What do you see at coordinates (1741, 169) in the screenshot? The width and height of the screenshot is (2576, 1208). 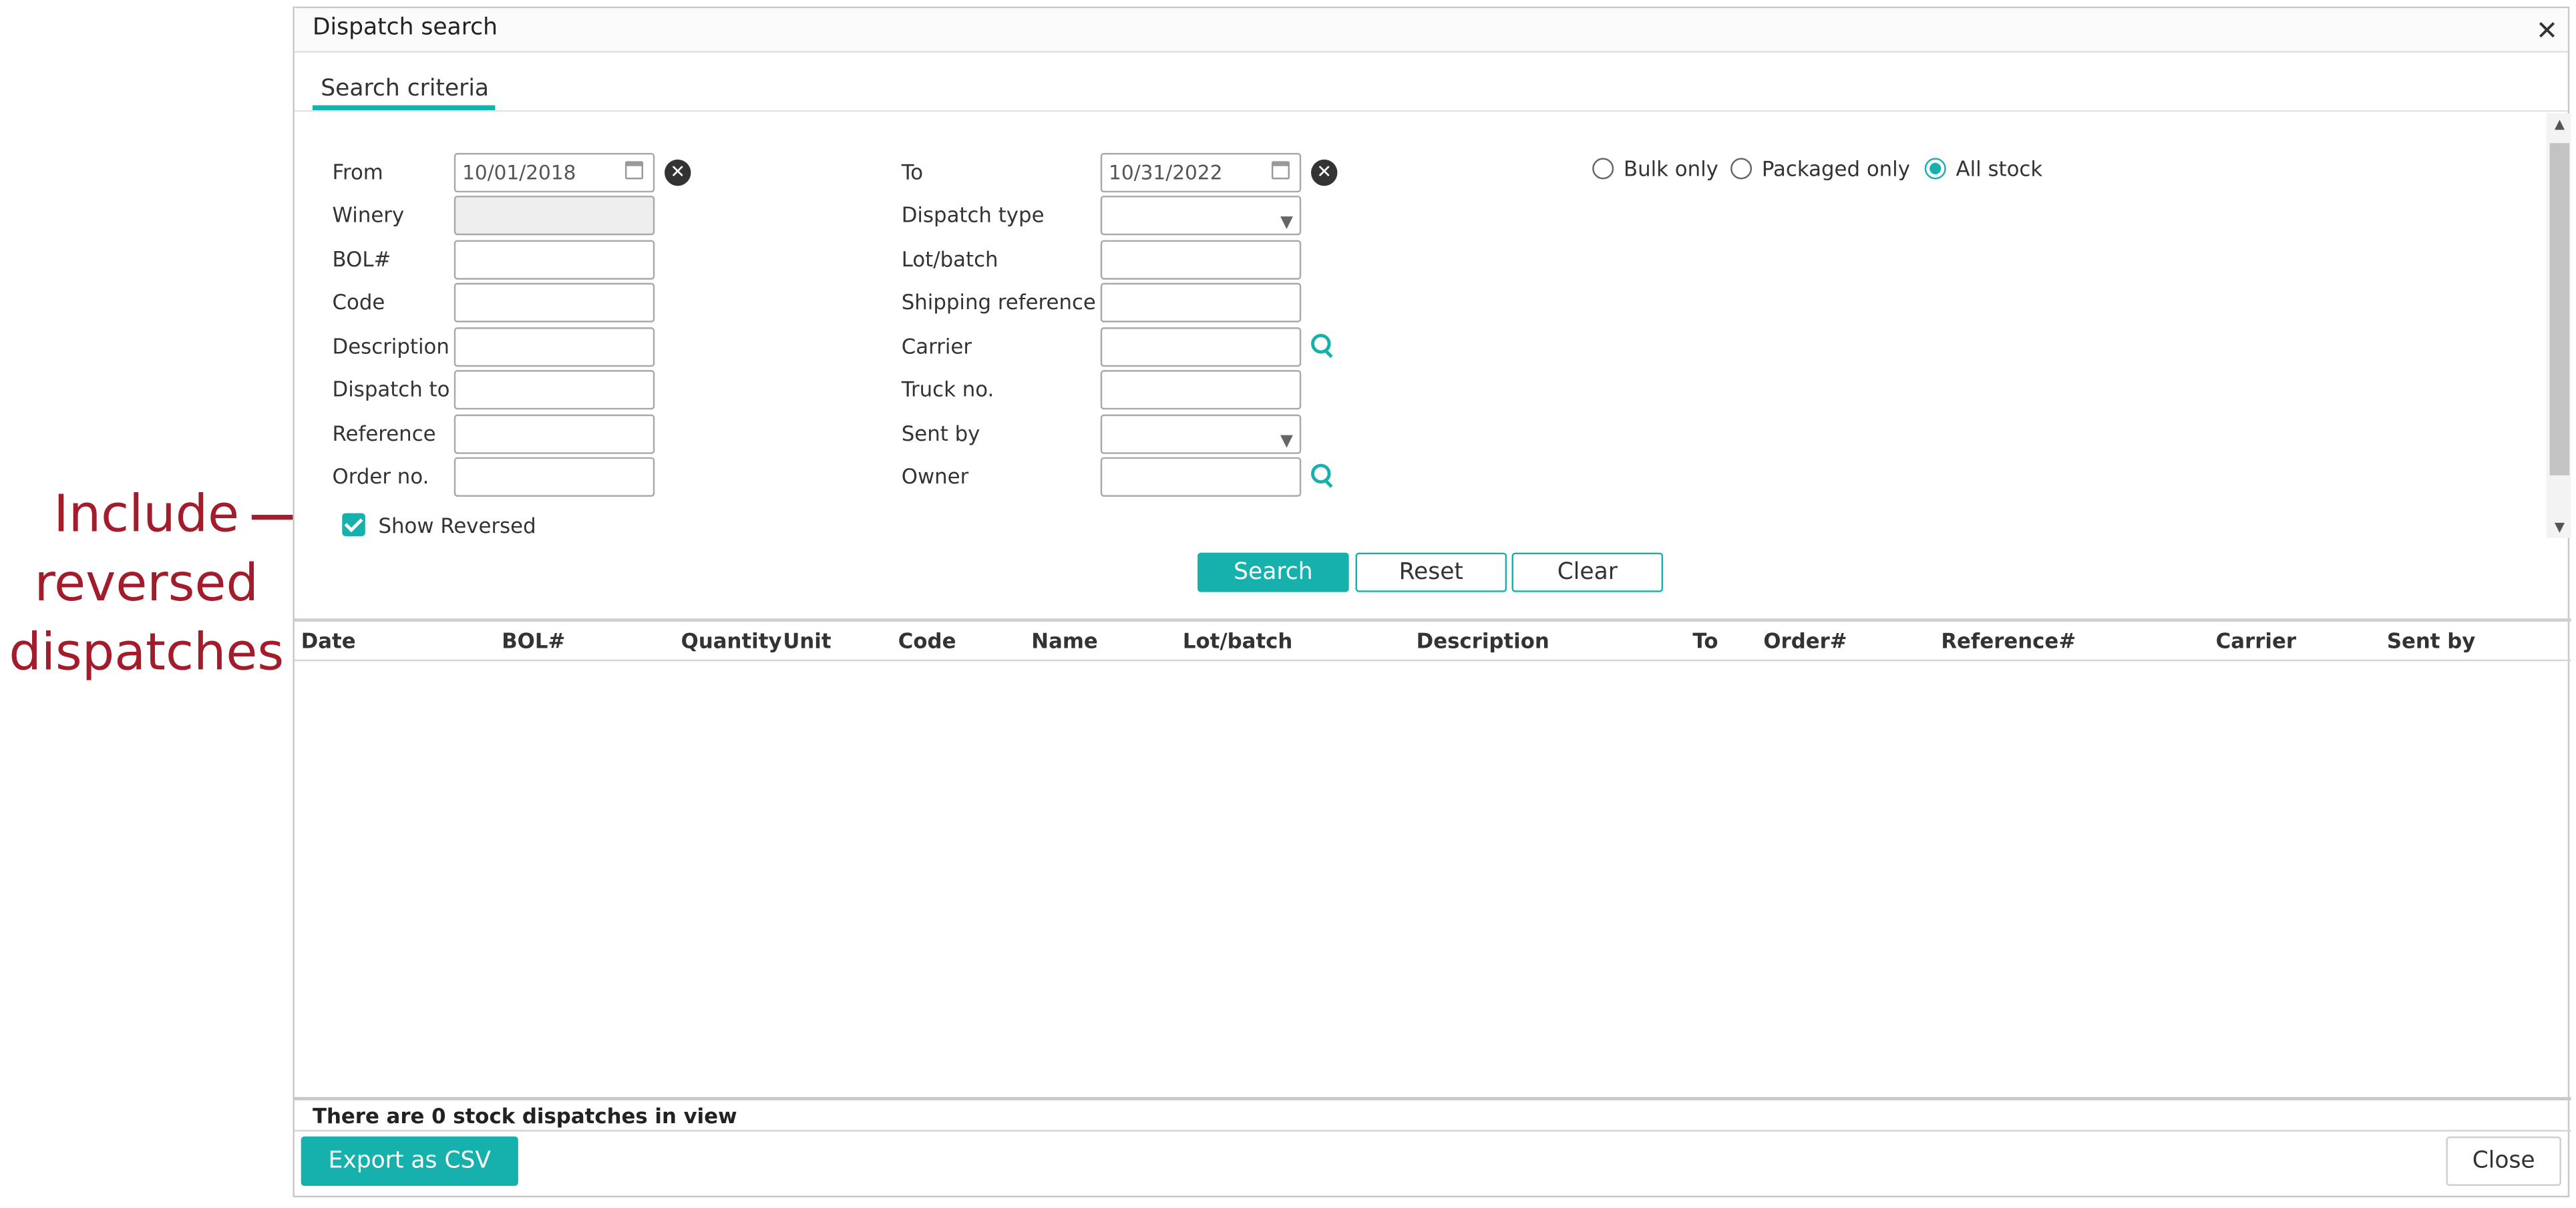 I see `radio-packaged-only` at bounding box center [1741, 169].